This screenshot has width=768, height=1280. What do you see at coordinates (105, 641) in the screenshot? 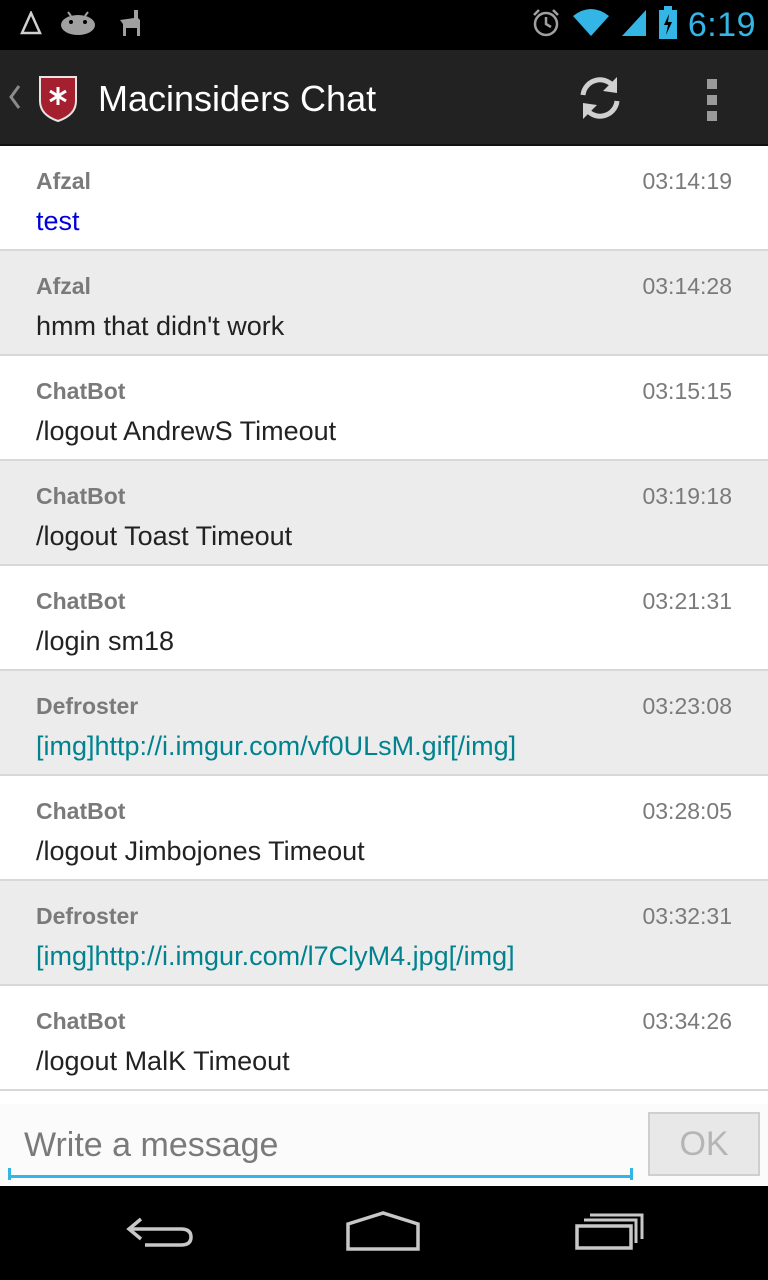
I see `message-text: /login sm18` at bounding box center [105, 641].